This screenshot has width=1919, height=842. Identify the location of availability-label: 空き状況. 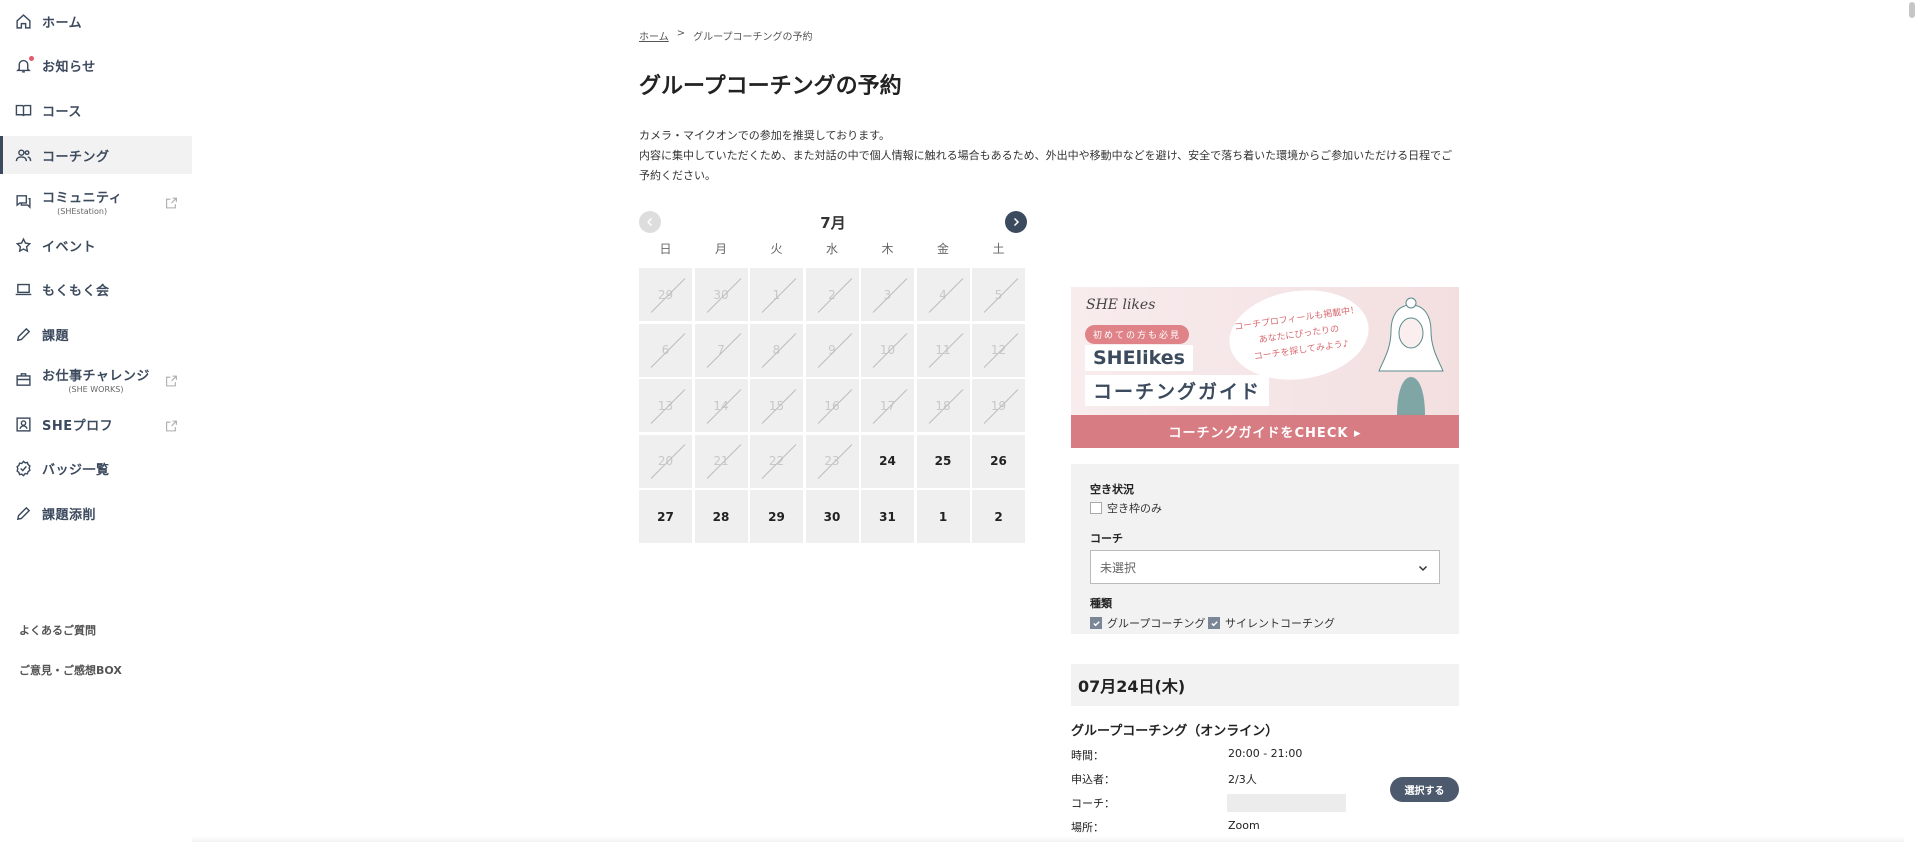
(1112, 489).